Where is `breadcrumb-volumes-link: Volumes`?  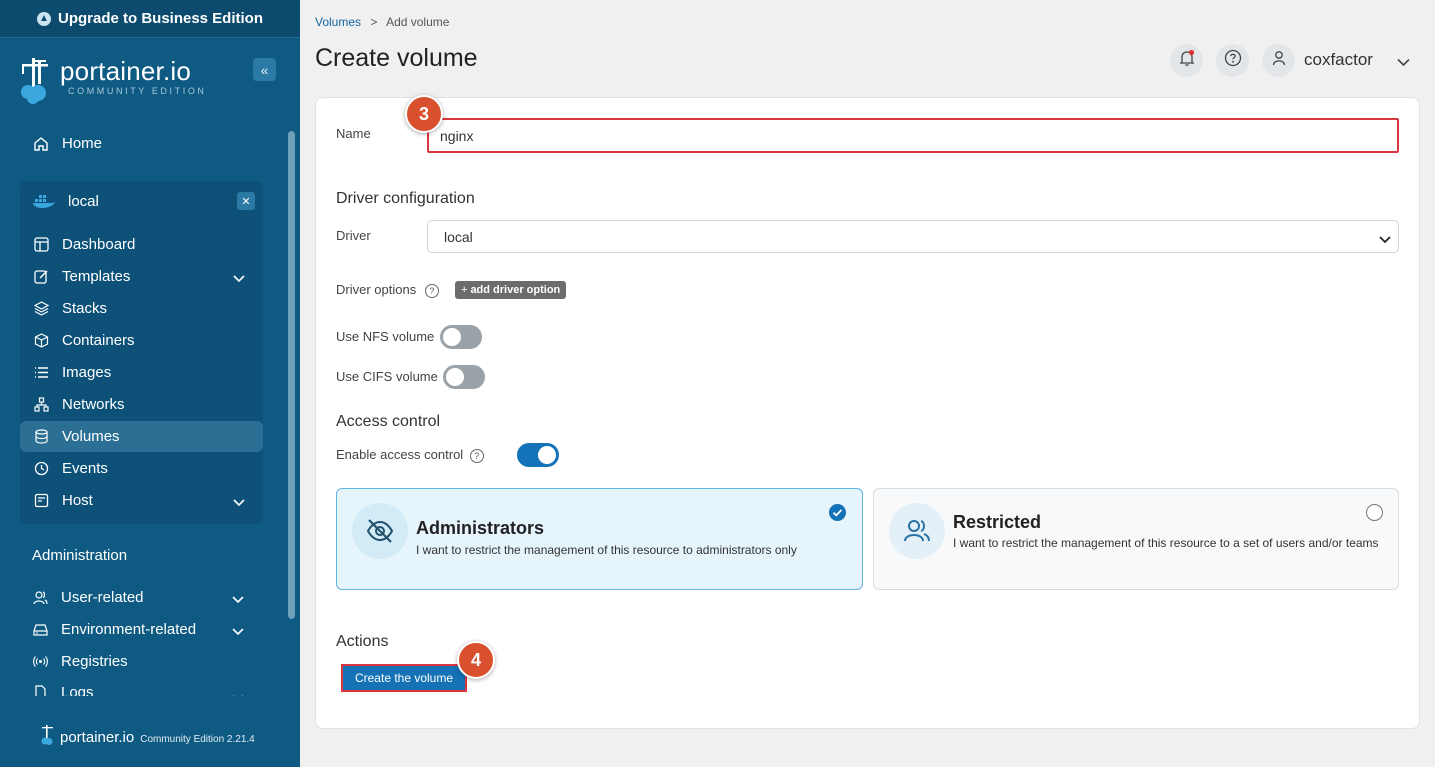
breadcrumb-volumes-link: Volumes is located at coordinates (338, 22).